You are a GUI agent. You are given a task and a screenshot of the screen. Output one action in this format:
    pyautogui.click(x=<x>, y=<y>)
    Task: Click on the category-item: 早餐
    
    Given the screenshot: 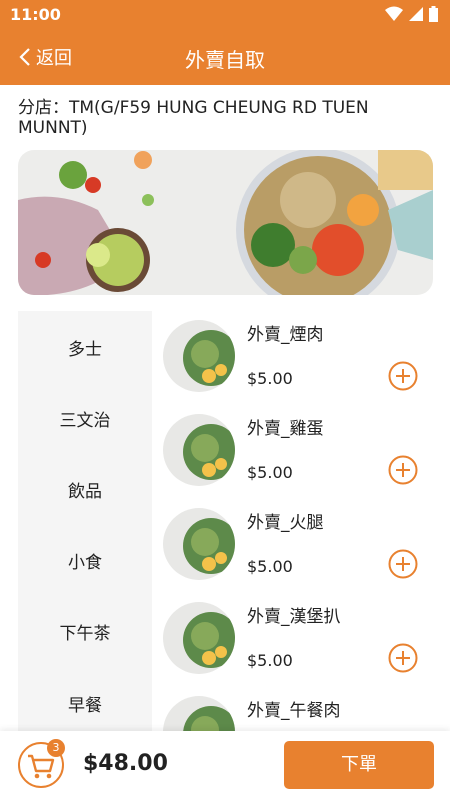 What is the action you would take?
    pyautogui.click(x=85, y=703)
    